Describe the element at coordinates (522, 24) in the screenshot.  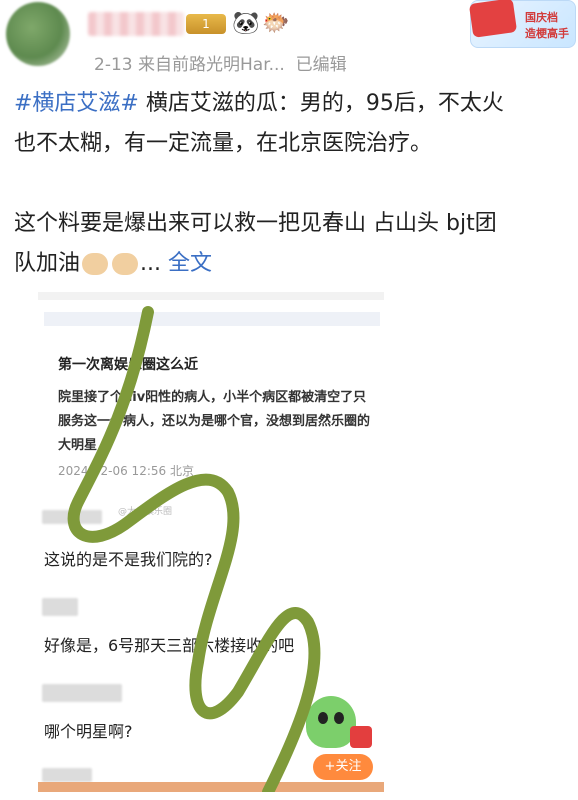
I see `holiday-stamp: 国庆档 造梗高手` at that location.